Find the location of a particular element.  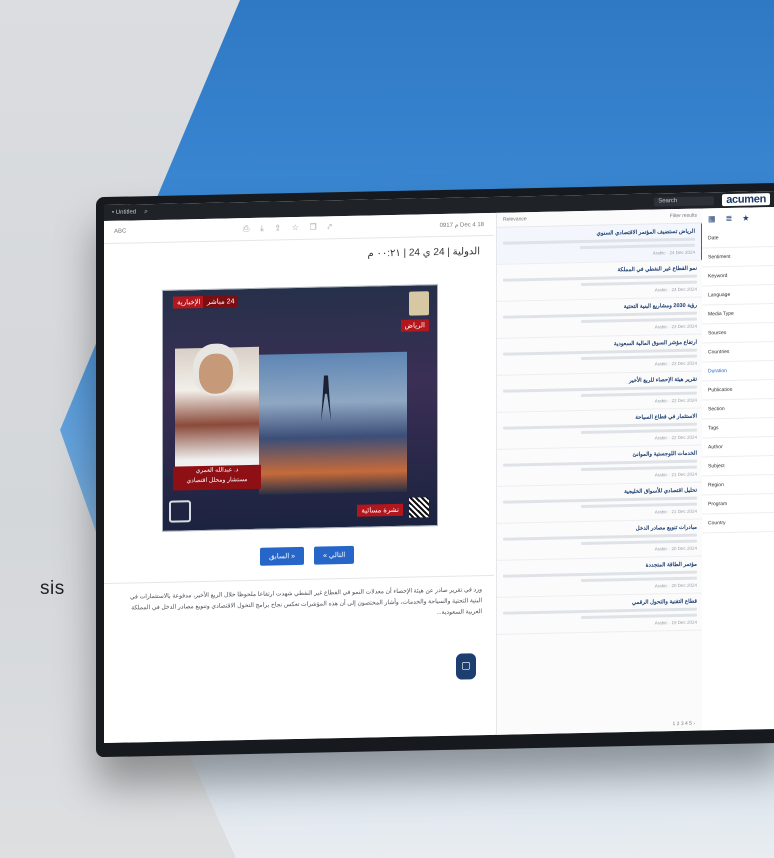

result-meta: Arabic · 20 Dec 2024 is located at coordinates (675, 548).